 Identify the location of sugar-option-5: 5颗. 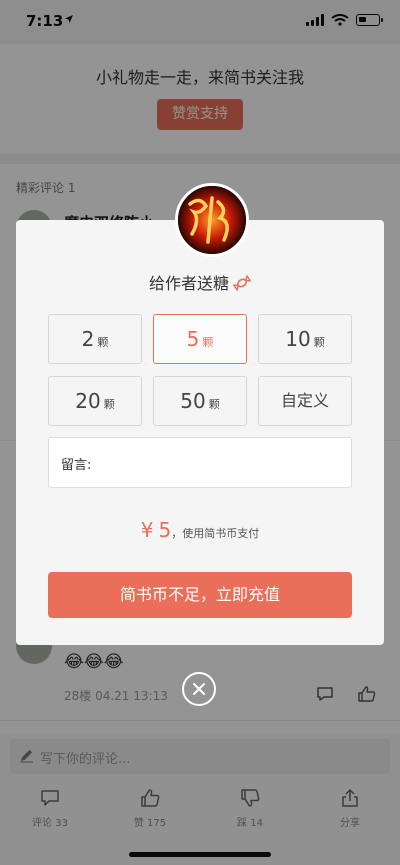
(200, 339).